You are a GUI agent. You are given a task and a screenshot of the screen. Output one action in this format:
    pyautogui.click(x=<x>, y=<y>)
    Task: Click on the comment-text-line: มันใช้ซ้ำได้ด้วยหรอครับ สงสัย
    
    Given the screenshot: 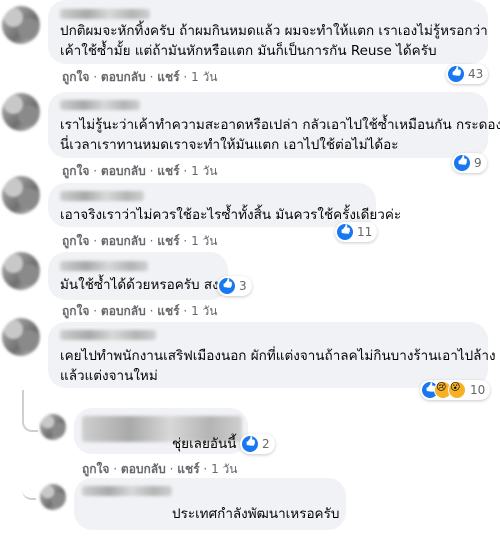 What is the action you would take?
    pyautogui.click(x=147, y=285)
    